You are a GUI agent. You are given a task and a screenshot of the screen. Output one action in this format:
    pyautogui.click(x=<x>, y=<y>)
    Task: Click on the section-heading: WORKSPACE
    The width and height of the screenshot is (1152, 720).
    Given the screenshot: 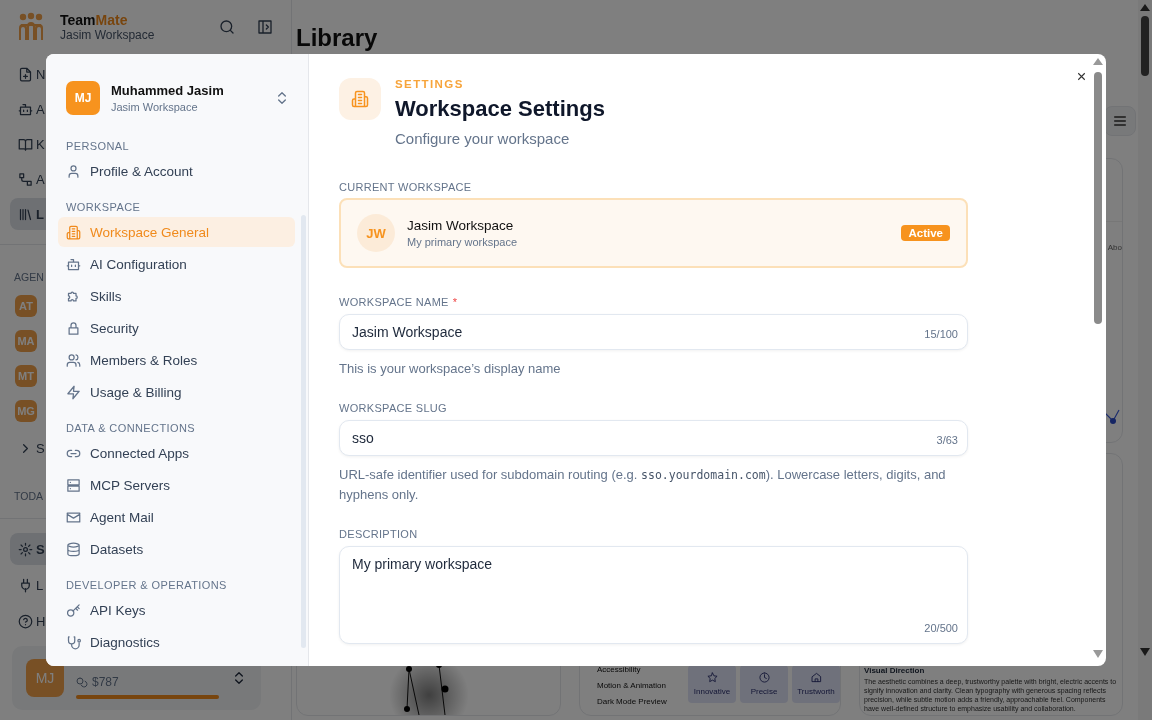 What is the action you would take?
    pyautogui.click(x=103, y=207)
    